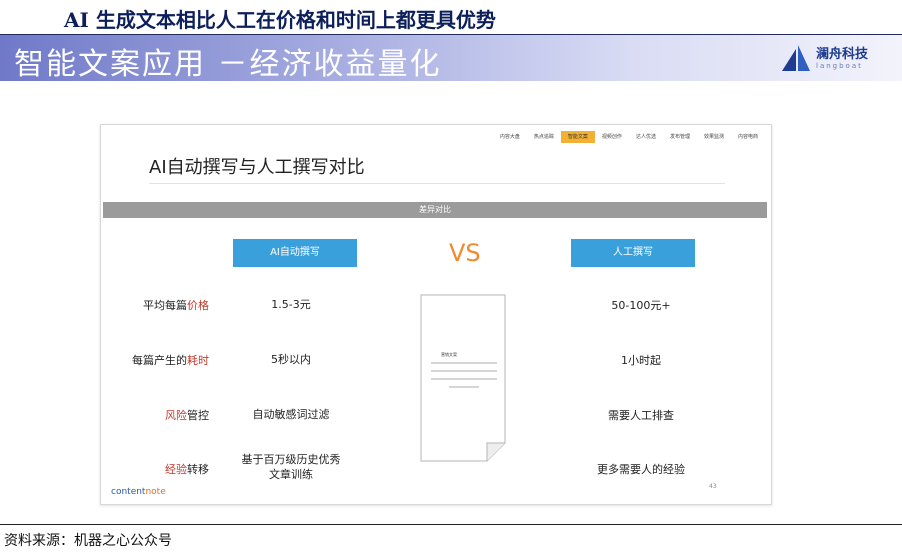  I want to click on row-label-price: 平均每篇价格, so click(176, 305).